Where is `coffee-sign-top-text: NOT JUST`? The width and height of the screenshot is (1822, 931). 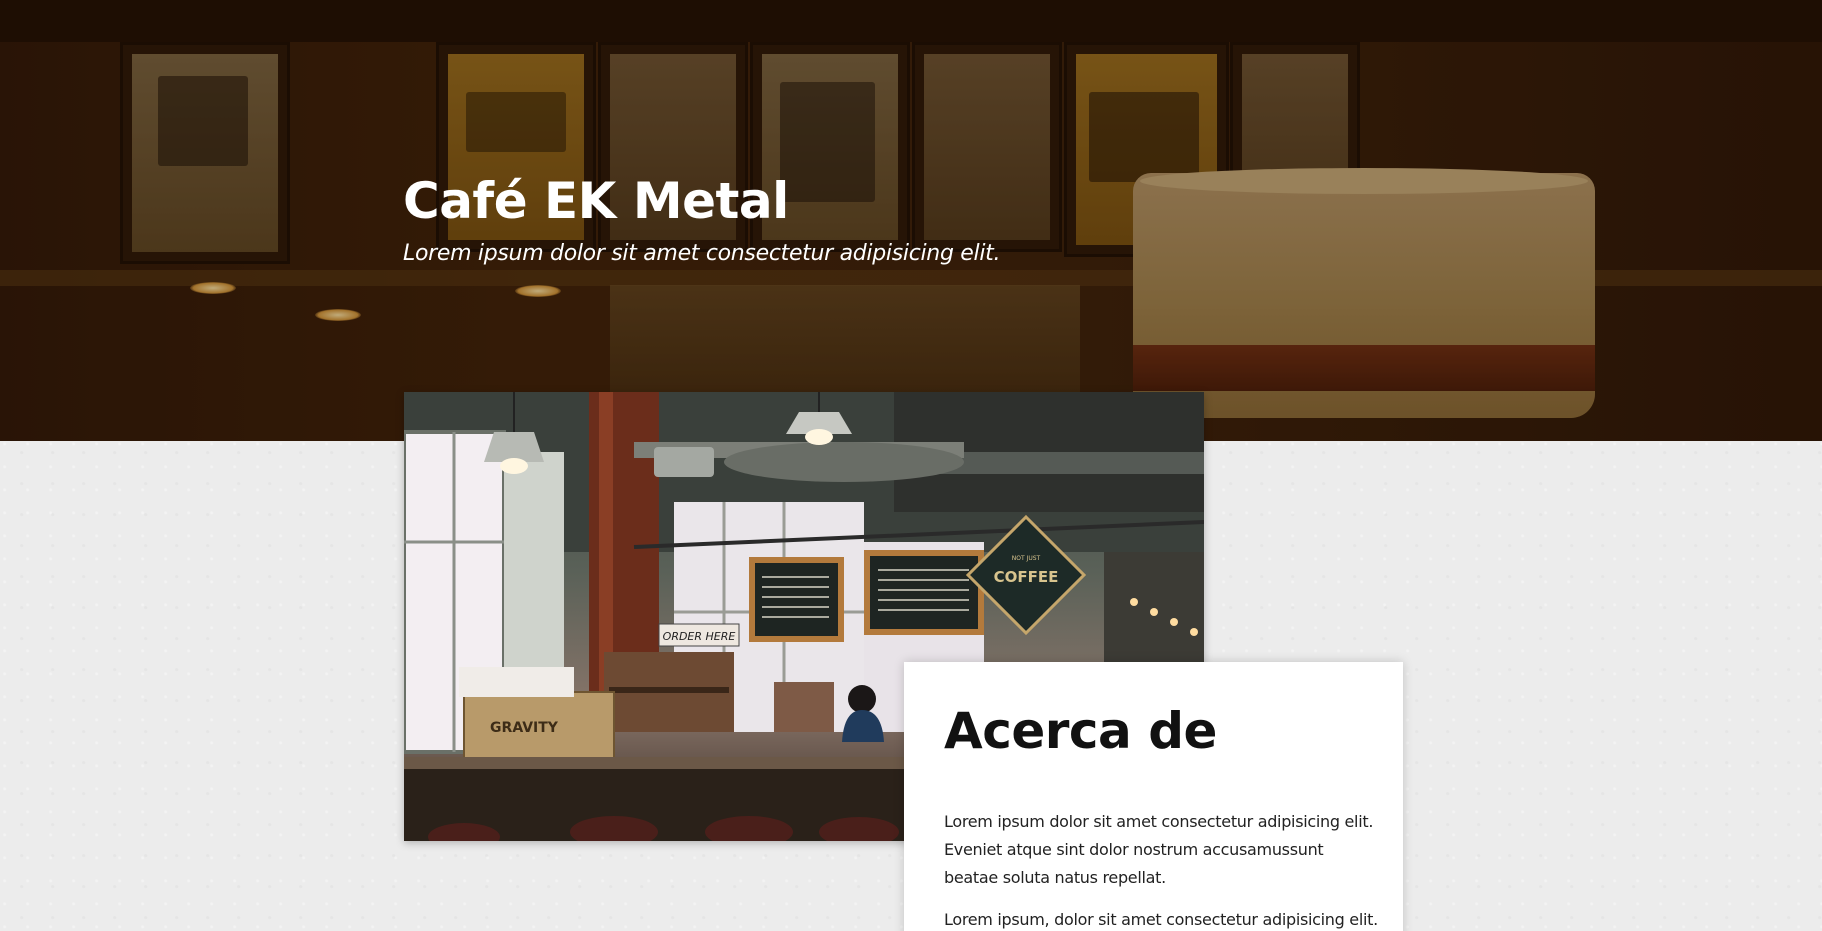 coffee-sign-top-text: NOT JUST is located at coordinates (1026, 558).